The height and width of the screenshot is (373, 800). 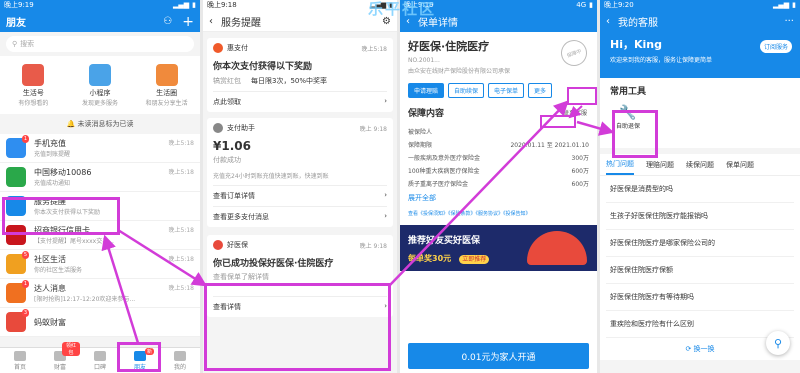 What do you see at coordinates (241, 23) in the screenshot?
I see `page-title: 服务提醒` at bounding box center [241, 23].